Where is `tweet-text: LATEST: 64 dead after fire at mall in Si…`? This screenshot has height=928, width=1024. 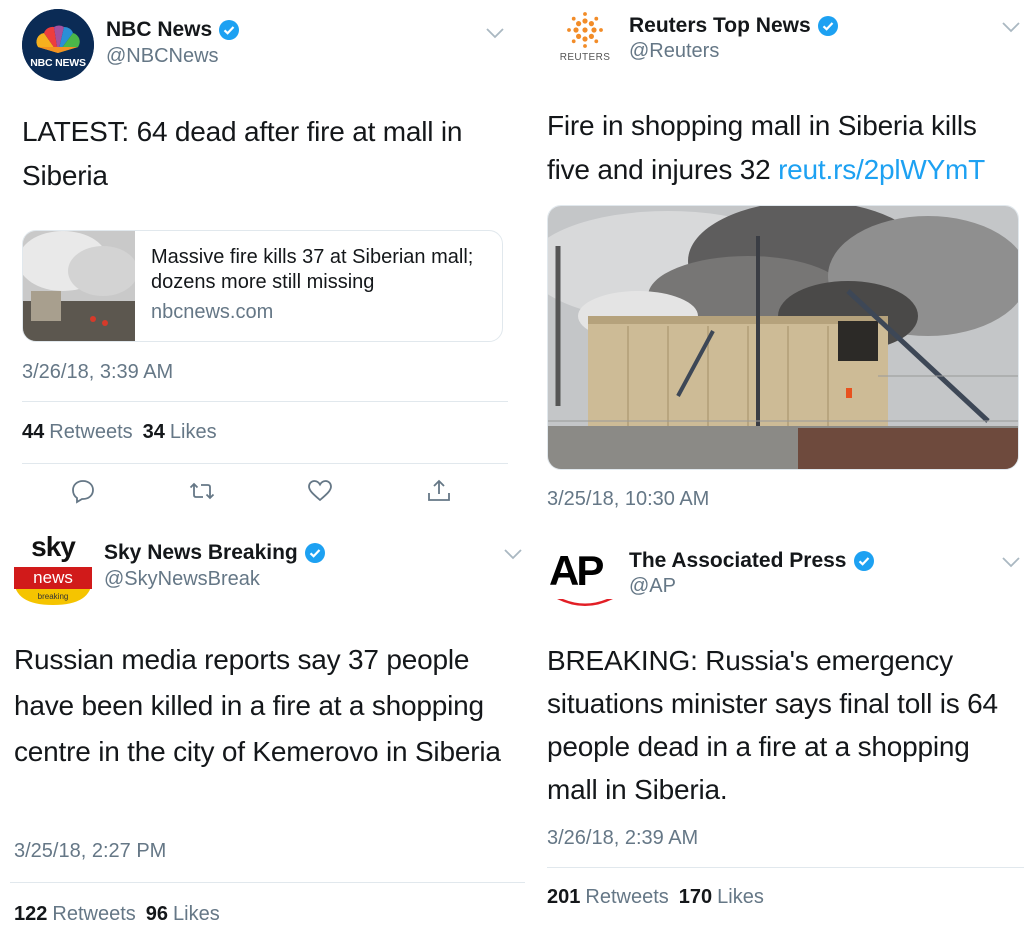 tweet-text: LATEST: 64 dead after fire at mall in Si… is located at coordinates (242, 153).